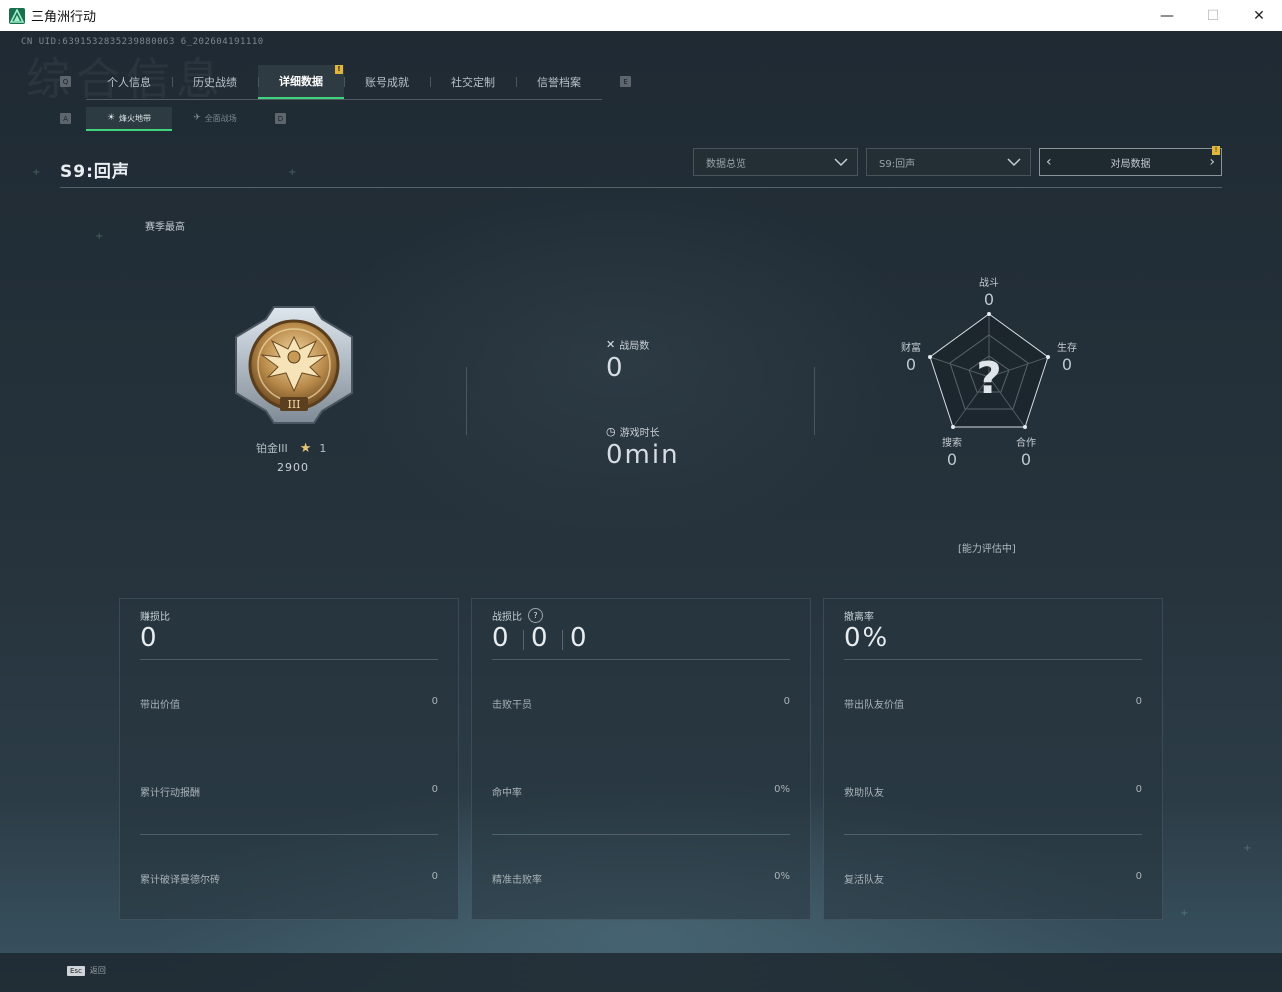  Describe the element at coordinates (97, 970) in the screenshot. I see `back-label: 返回` at that location.